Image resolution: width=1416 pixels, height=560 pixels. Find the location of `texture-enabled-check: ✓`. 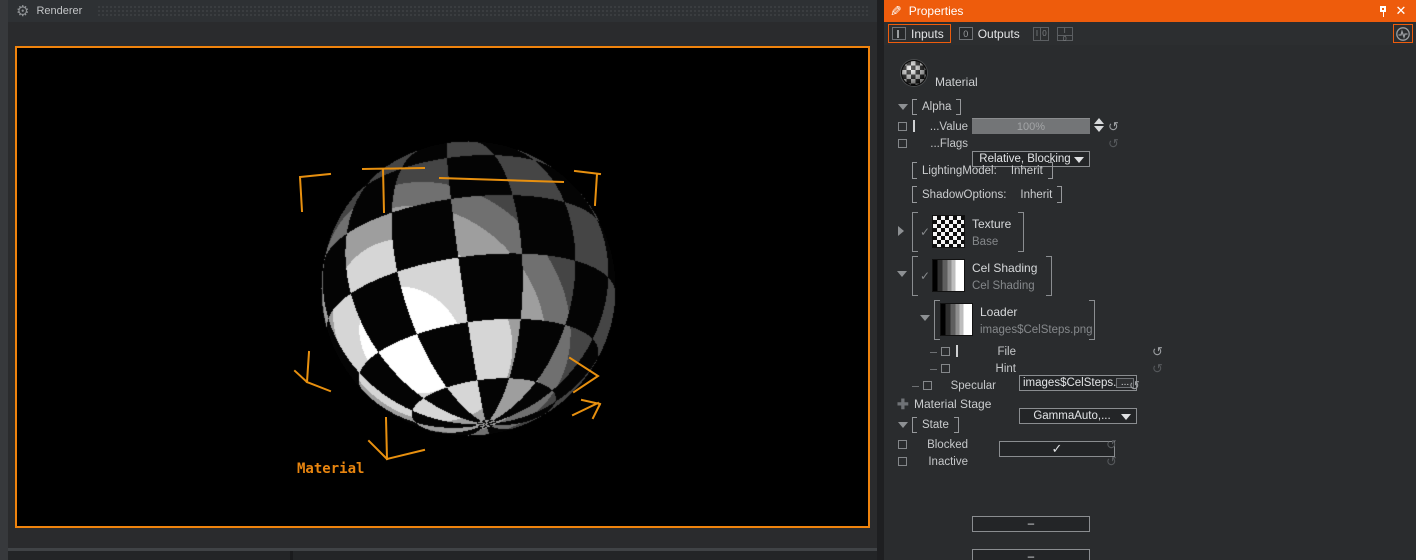

texture-enabled-check: ✓ is located at coordinates (925, 232).